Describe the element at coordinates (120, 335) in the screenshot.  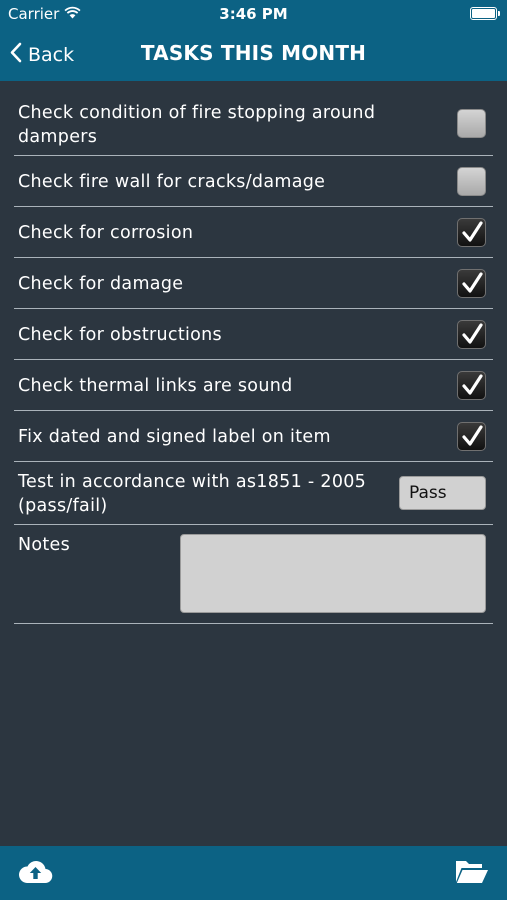
I see `task-label: Check for obstructions` at that location.